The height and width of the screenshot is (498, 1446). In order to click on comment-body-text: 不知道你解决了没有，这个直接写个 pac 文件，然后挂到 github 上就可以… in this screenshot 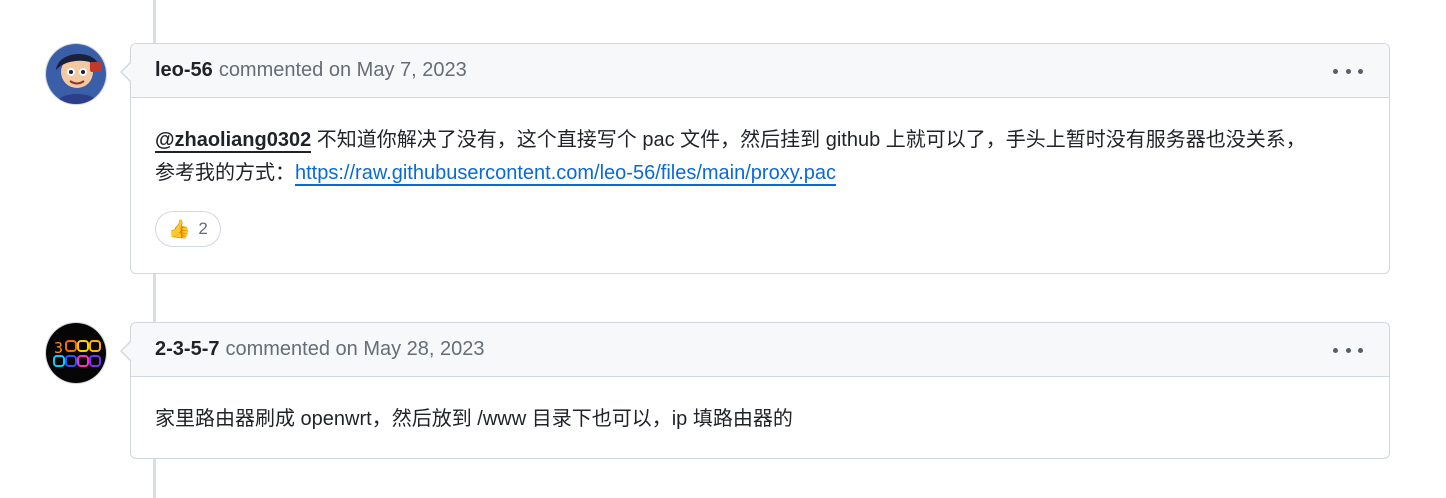, I will do `click(808, 140)`.